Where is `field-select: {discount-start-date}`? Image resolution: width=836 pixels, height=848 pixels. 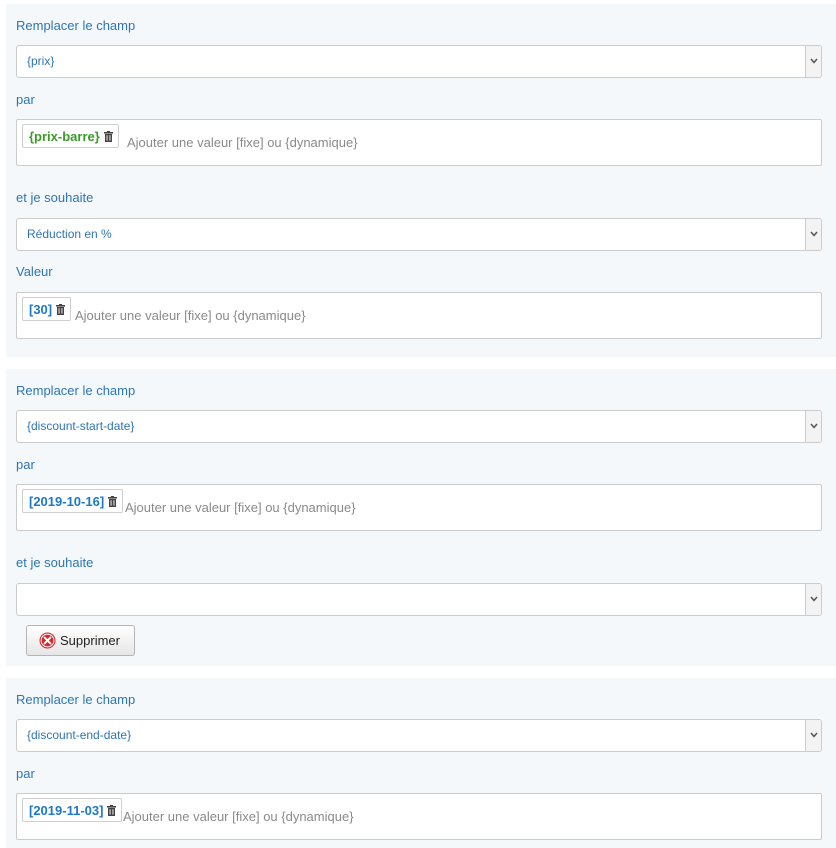 field-select: {discount-start-date} is located at coordinates (419, 426).